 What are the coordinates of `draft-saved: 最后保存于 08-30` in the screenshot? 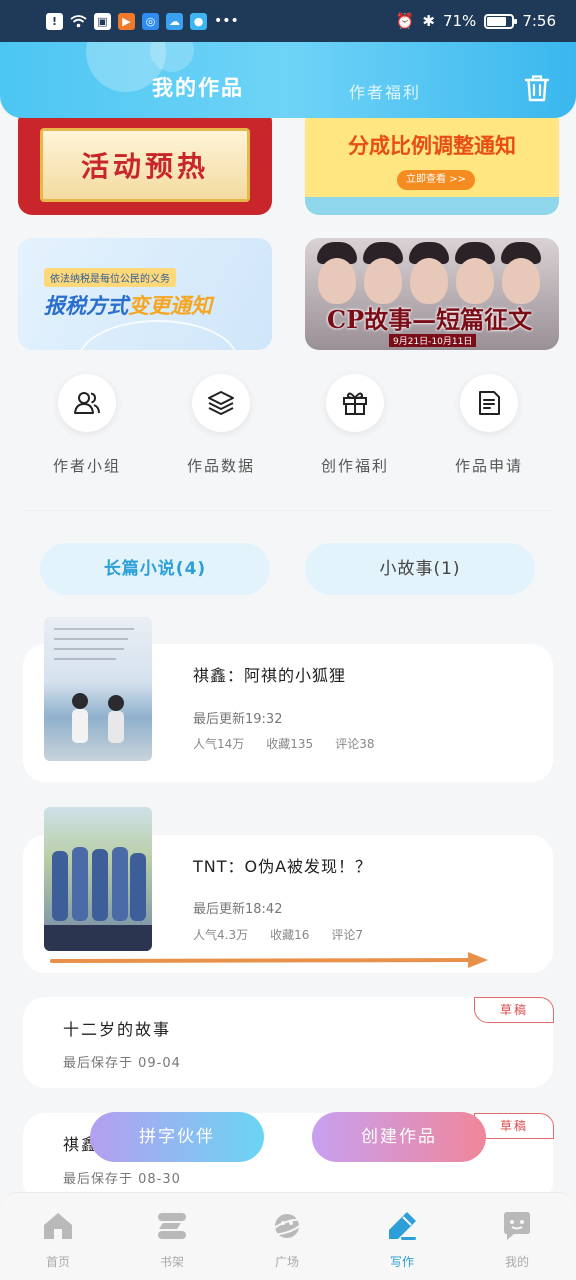 It's located at (122, 1179).